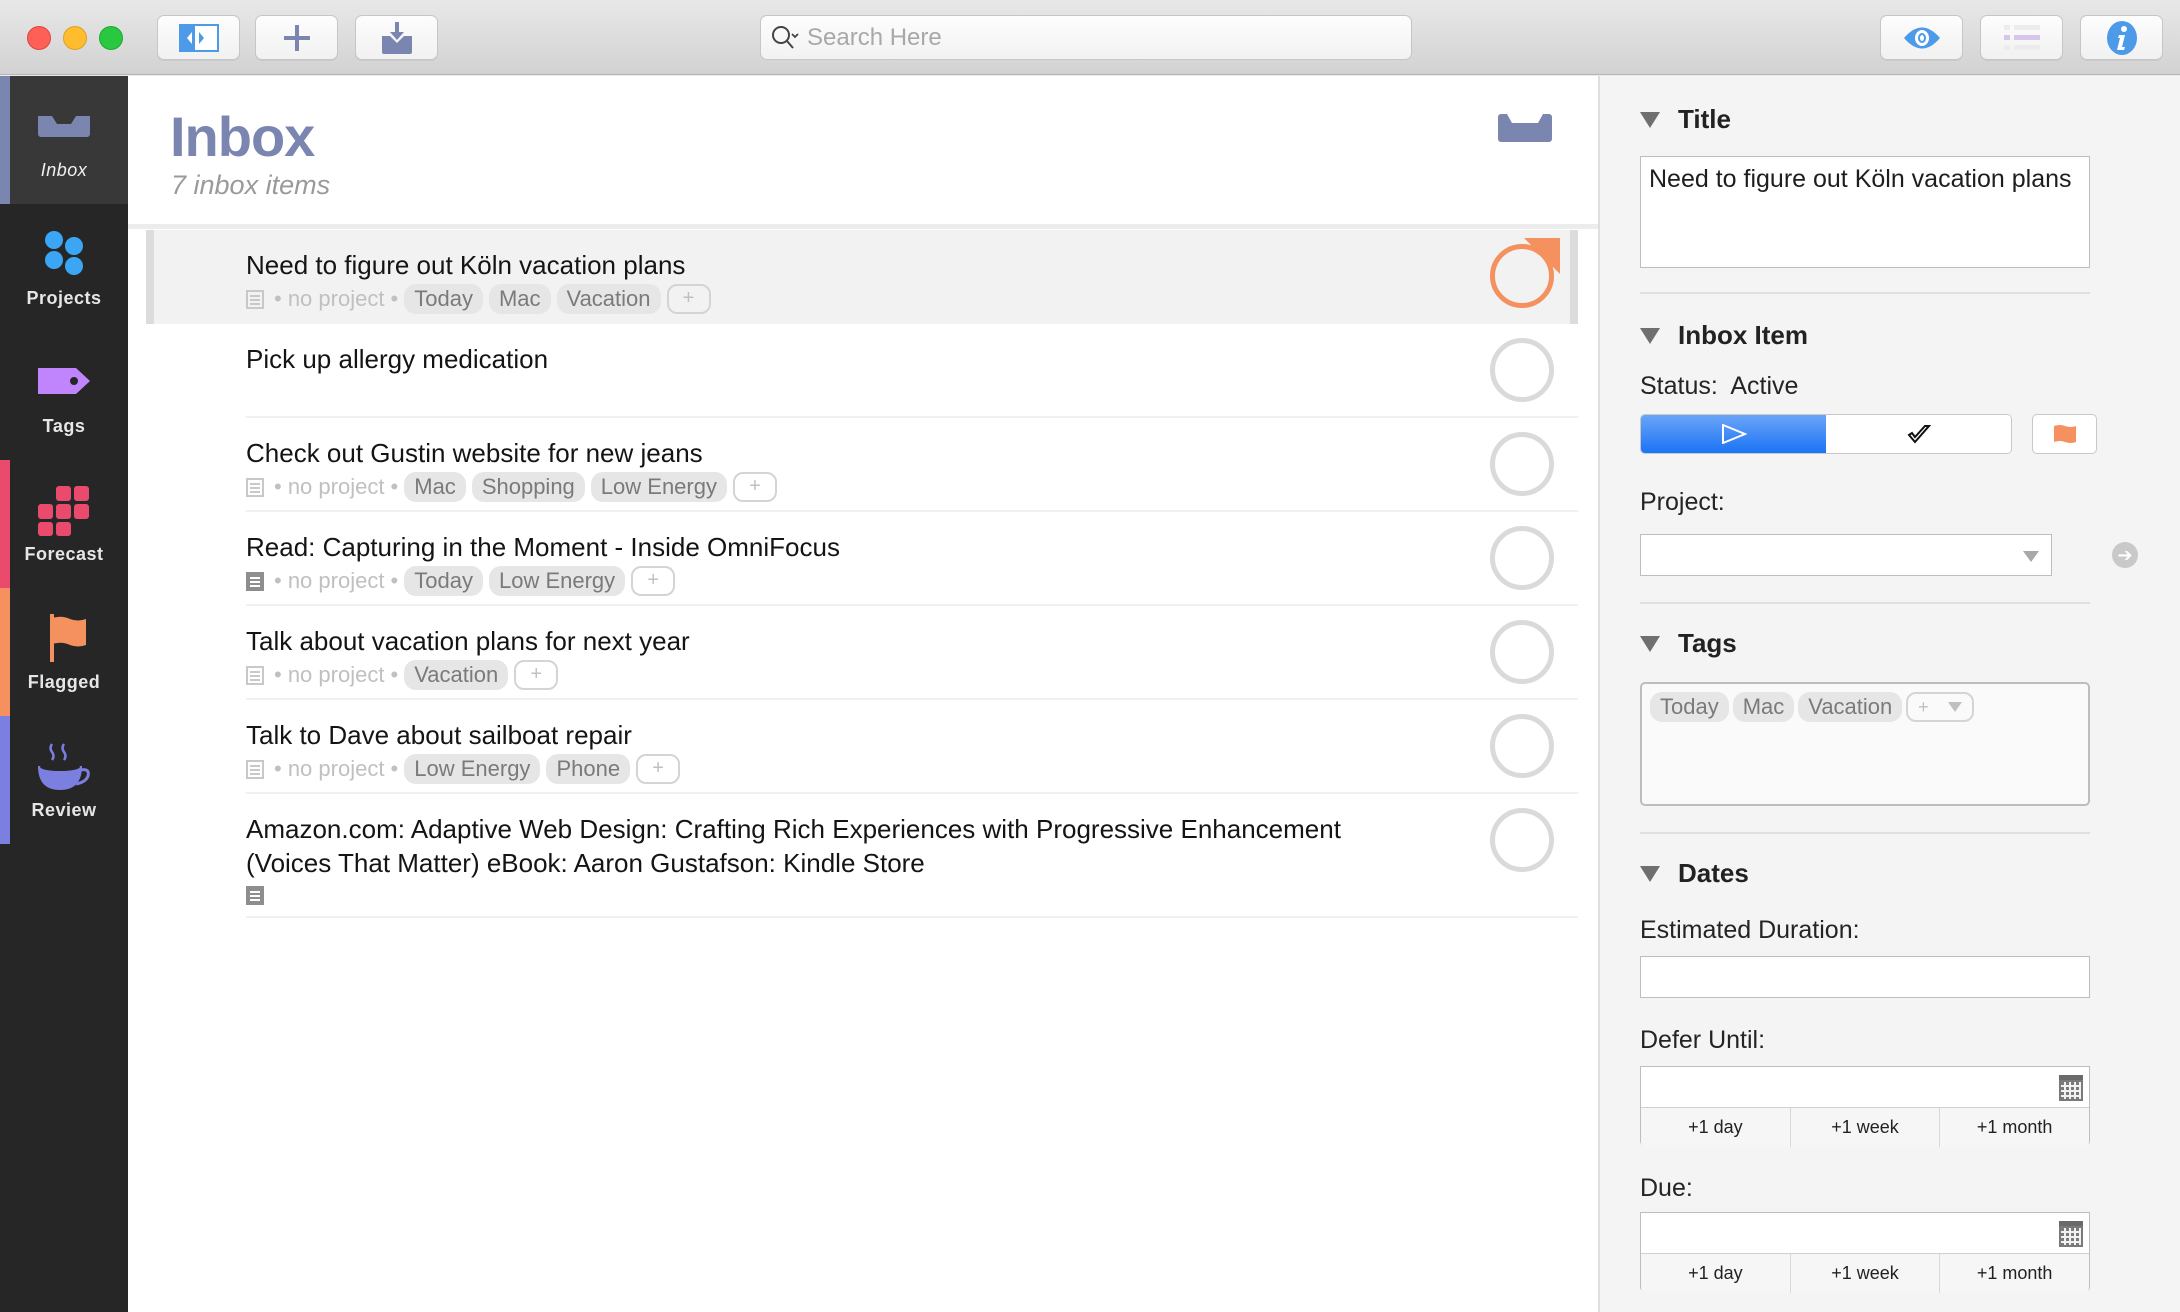  Describe the element at coordinates (1716, 1127) in the screenshot. I see `defer-plus-day-button: +1 day` at that location.